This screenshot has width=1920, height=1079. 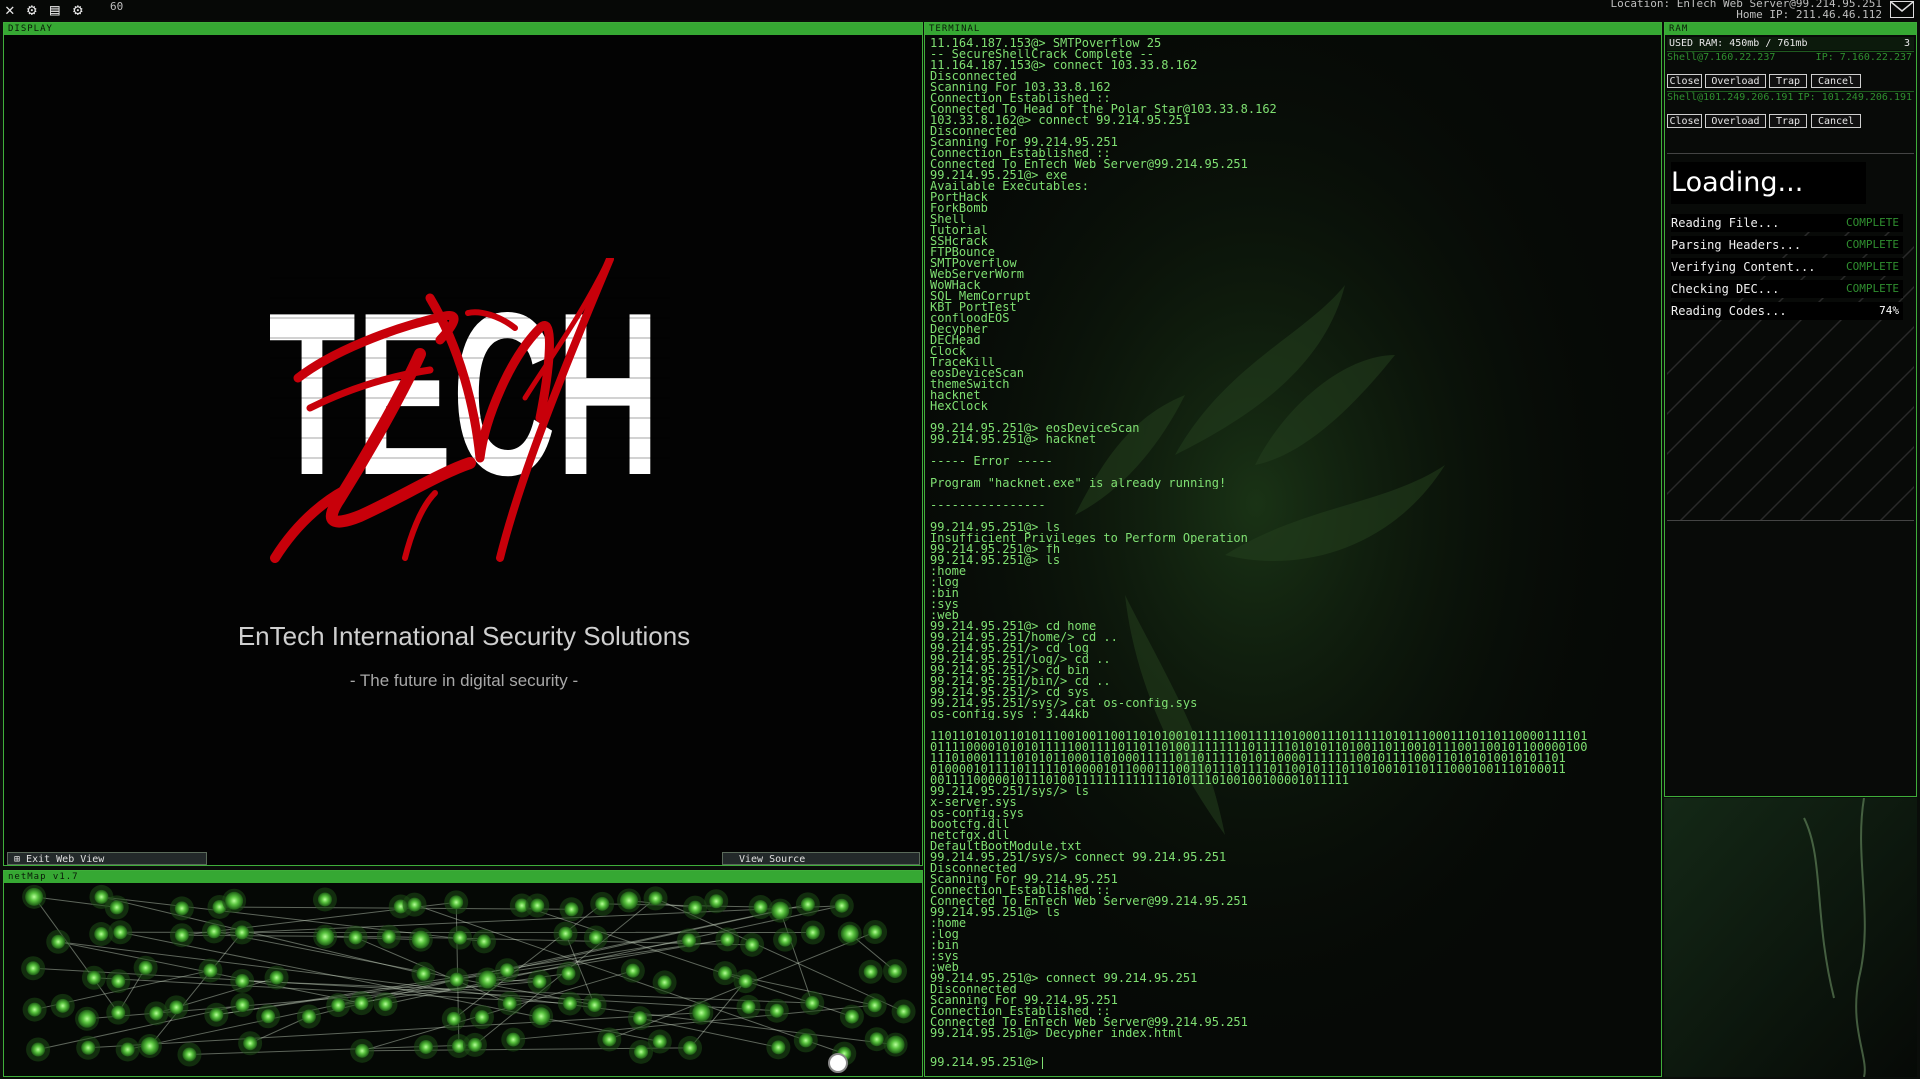 What do you see at coordinates (55, 10) in the screenshot?
I see `save-icon: ▤` at bounding box center [55, 10].